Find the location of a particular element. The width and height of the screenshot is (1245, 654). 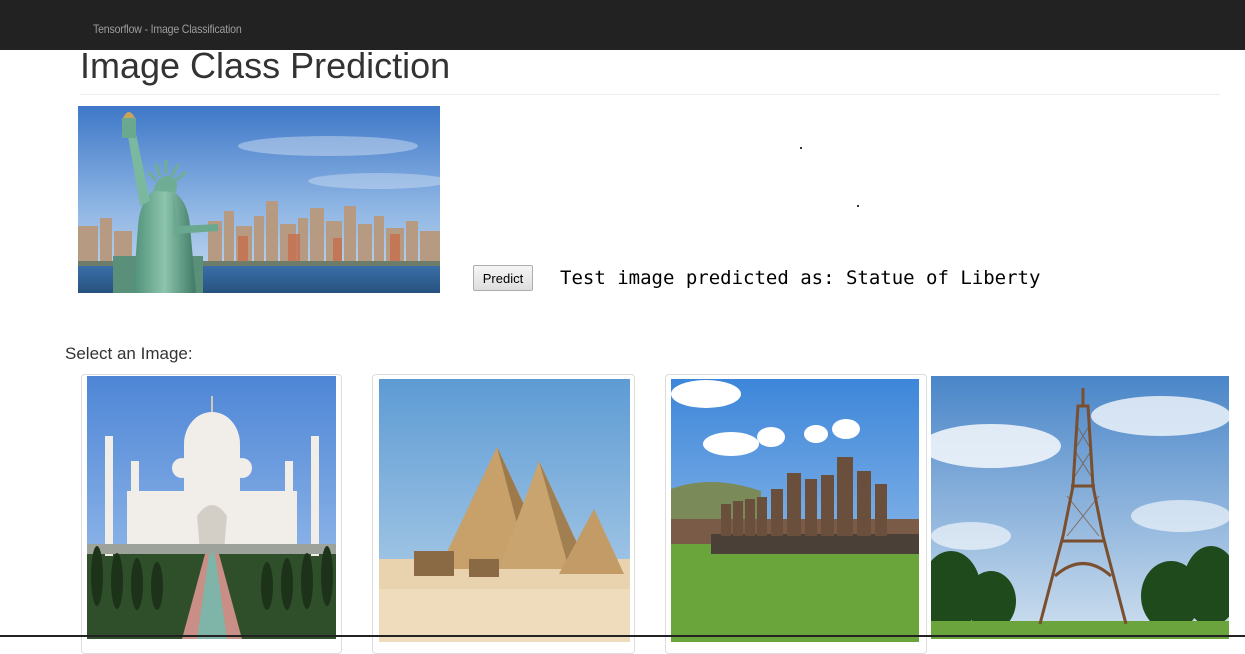

test-image is located at coordinates (259, 199).